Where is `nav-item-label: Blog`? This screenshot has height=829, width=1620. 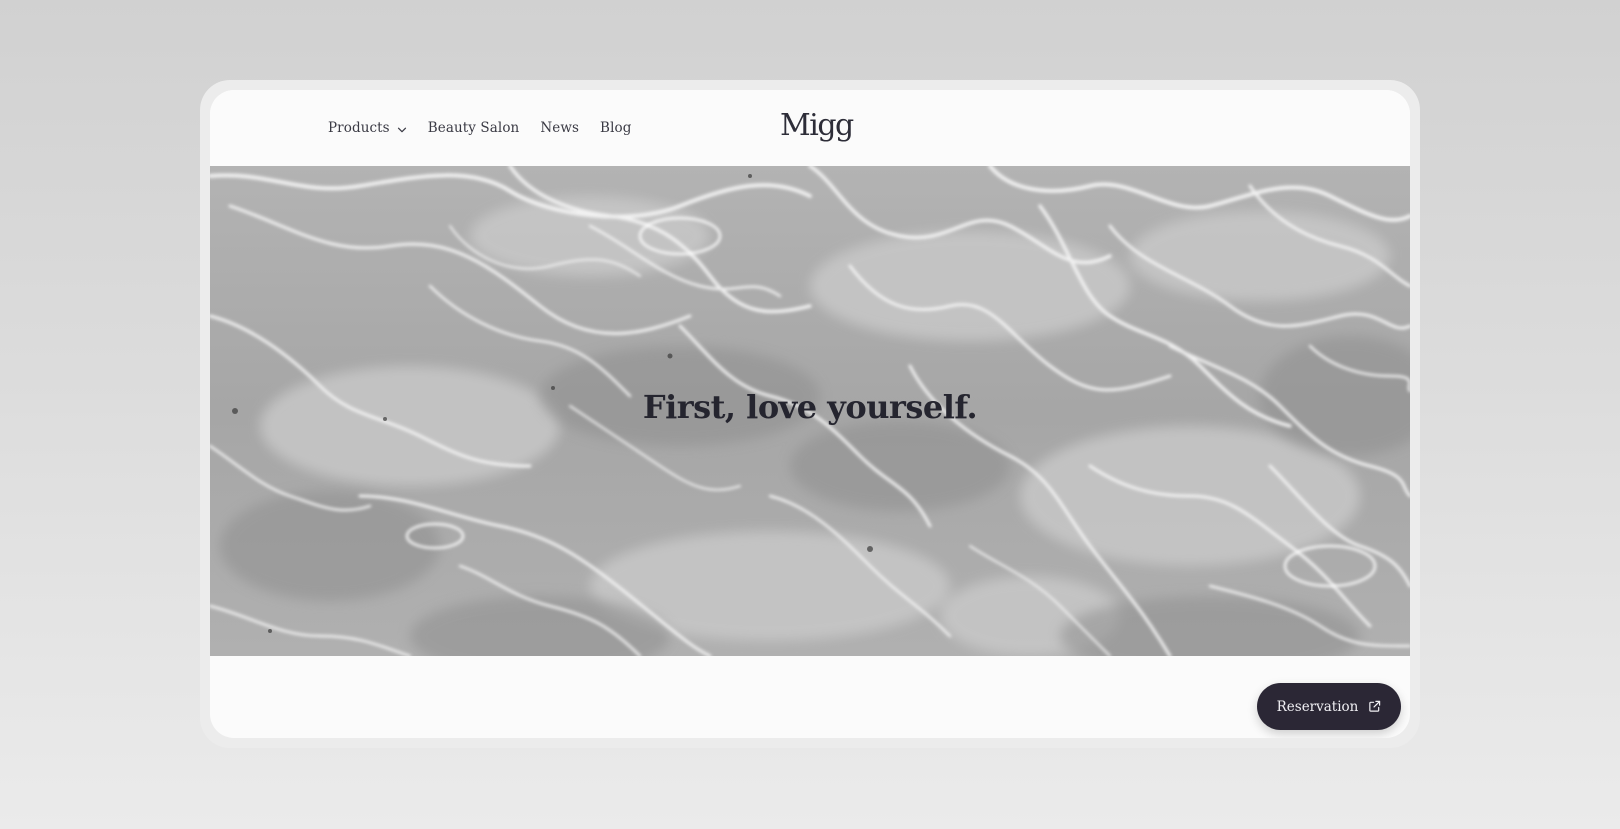
nav-item-label: Blog is located at coordinates (616, 128).